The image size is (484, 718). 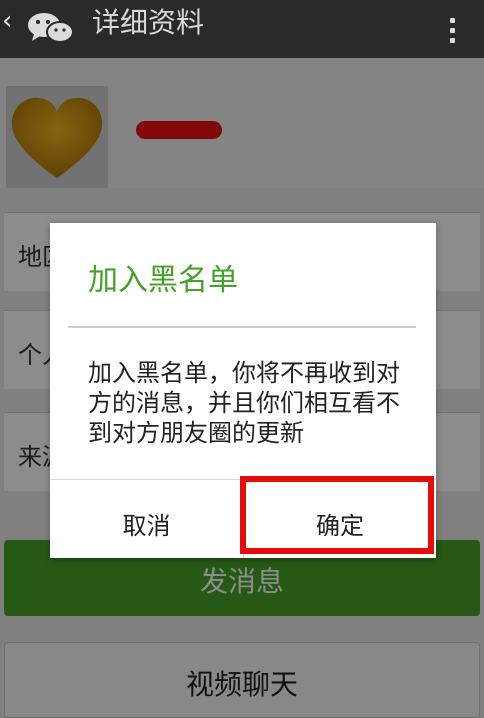 I want to click on wechat-logo-icon, so click(x=51, y=28).